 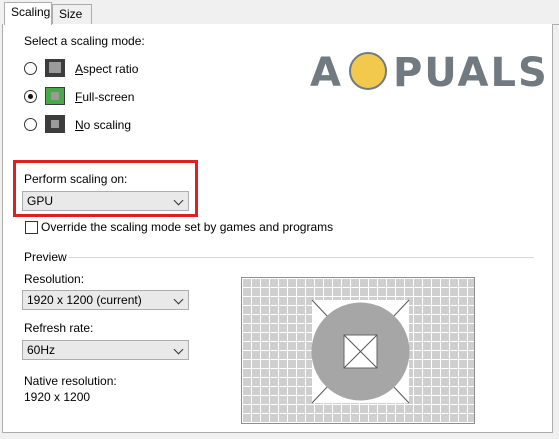 I want to click on refresh-rate-select: 60Hz, so click(x=105, y=350).